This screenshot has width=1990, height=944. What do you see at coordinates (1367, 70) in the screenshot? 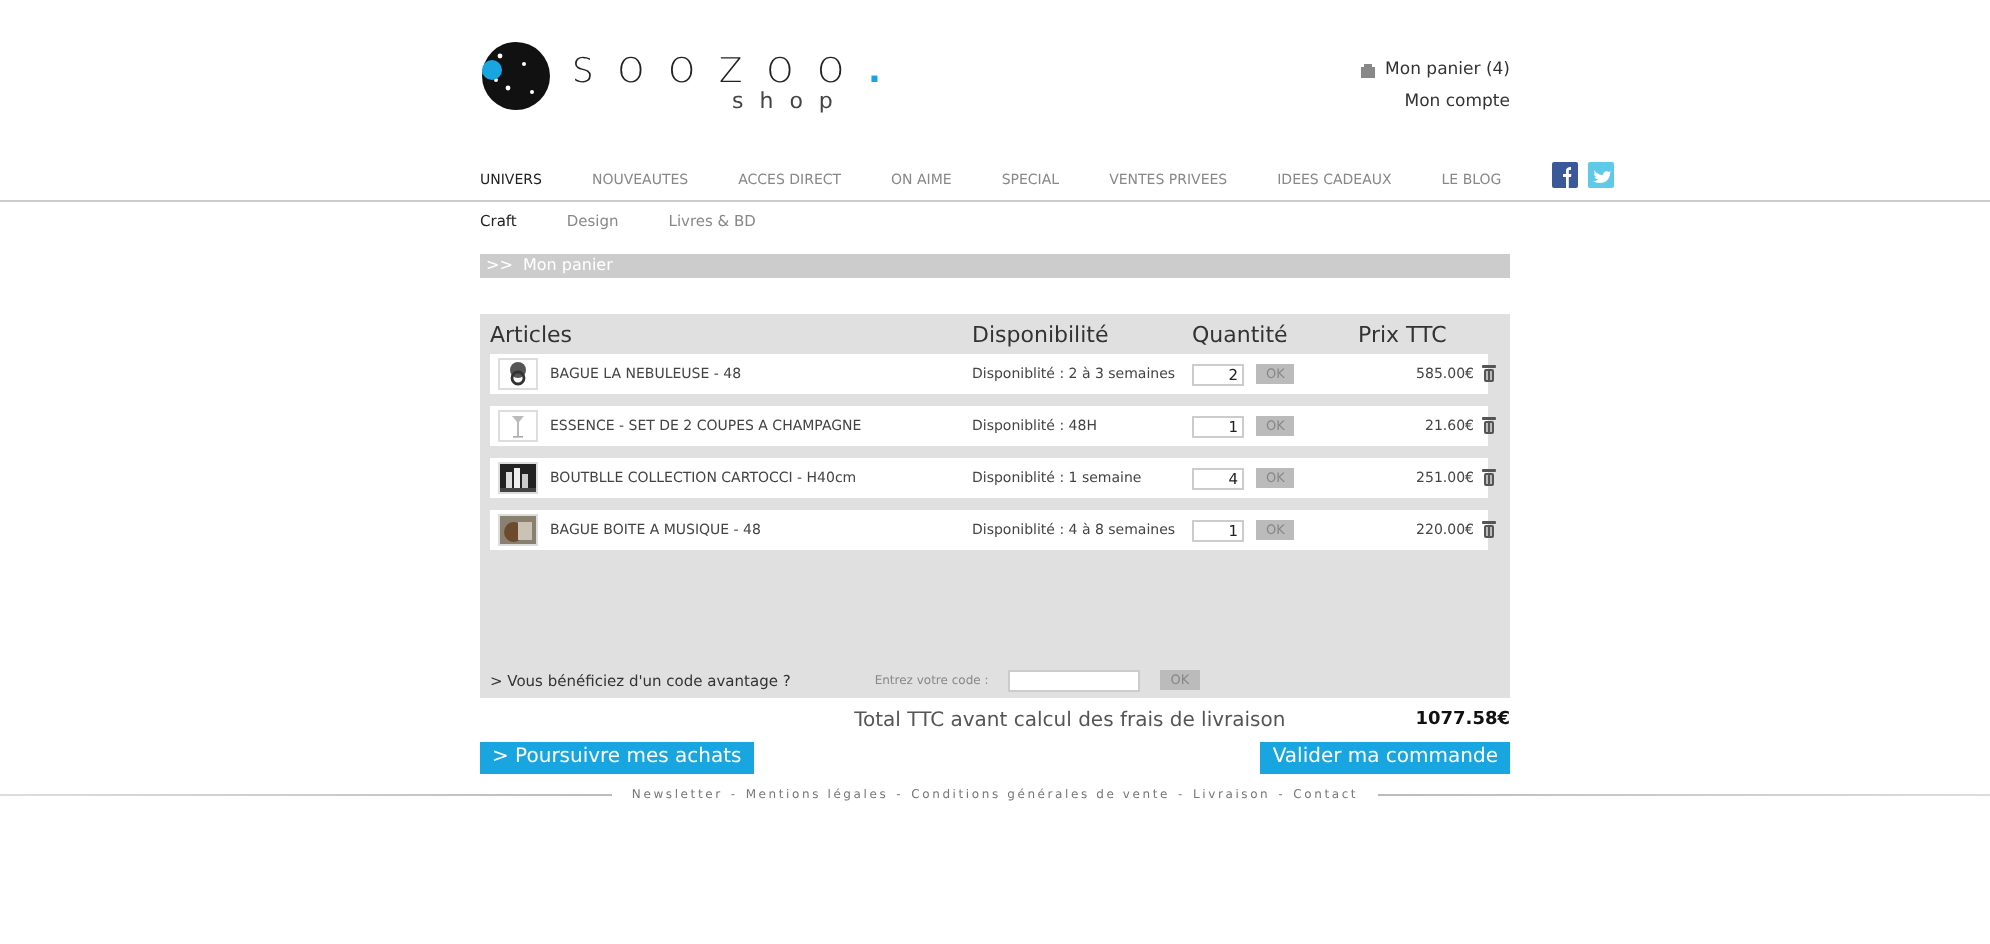
I see `bag-icon` at bounding box center [1367, 70].